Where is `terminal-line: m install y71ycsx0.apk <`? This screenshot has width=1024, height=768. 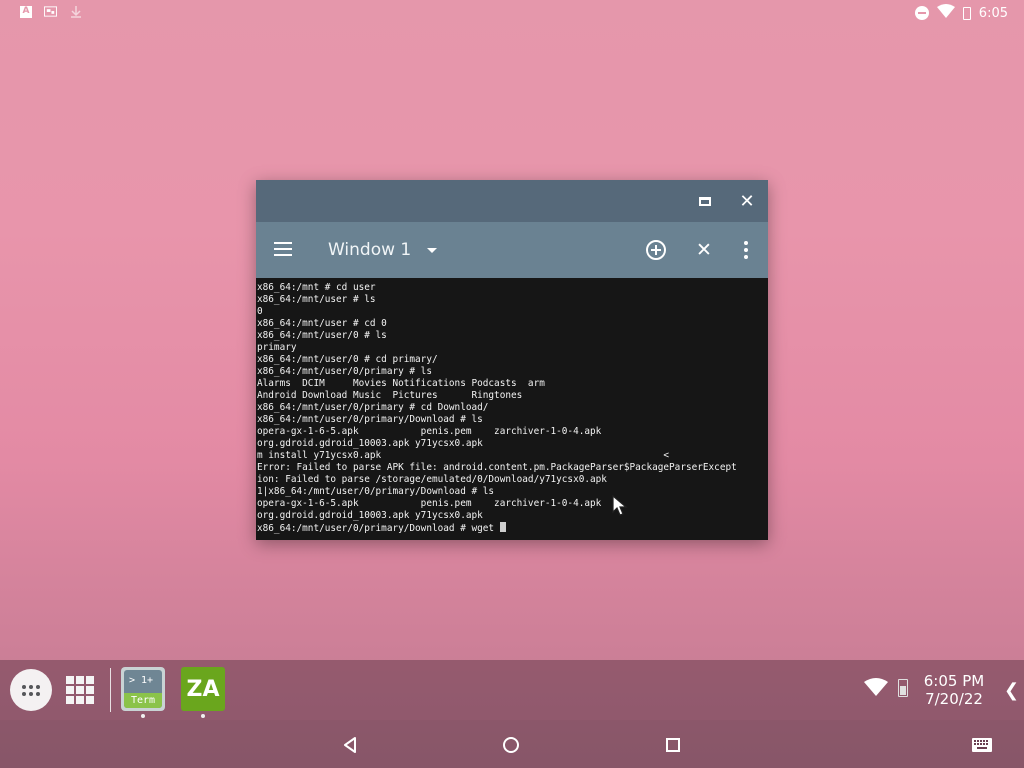 terminal-line: m install y71ycsx0.apk < is located at coordinates (463, 455).